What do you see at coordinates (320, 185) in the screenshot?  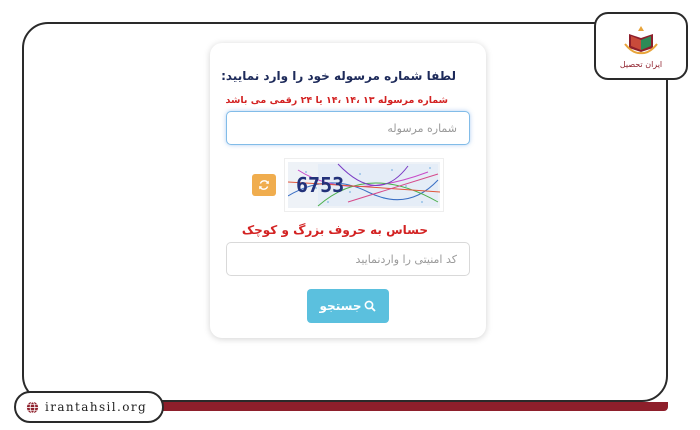 I see `captcha-text: 6753` at bounding box center [320, 185].